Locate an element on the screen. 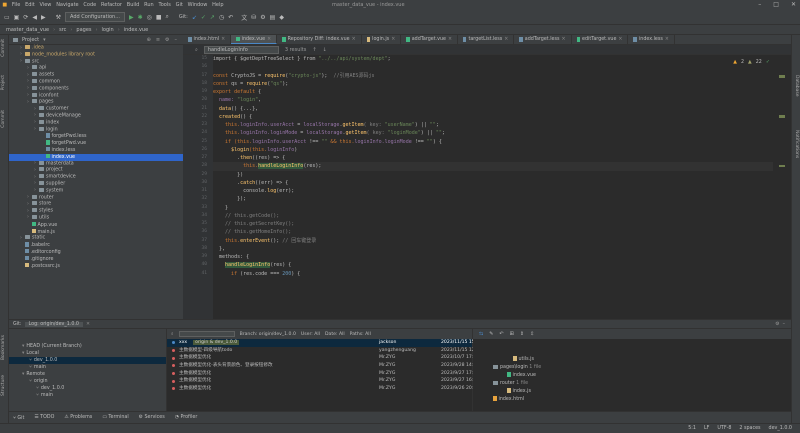 This screenshot has width=800, height=433. menu-item-run: Run is located at coordinates (149, 5).